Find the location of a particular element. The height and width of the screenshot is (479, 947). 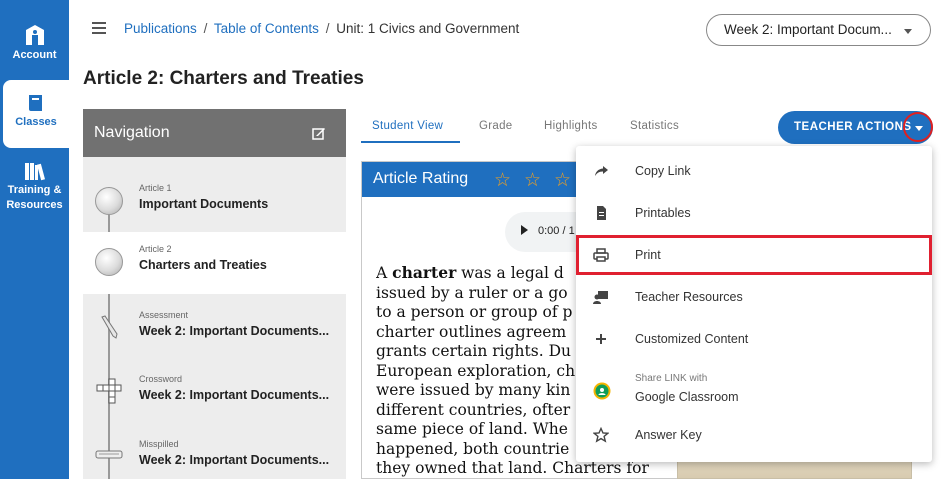

sidebar-item-label: Account is located at coordinates (34, 55).